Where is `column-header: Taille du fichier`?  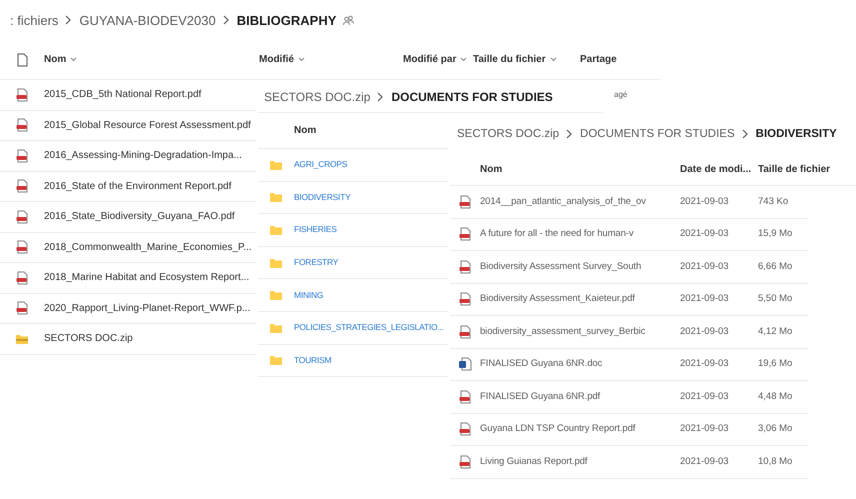 column-header: Taille du fichier is located at coordinates (515, 59).